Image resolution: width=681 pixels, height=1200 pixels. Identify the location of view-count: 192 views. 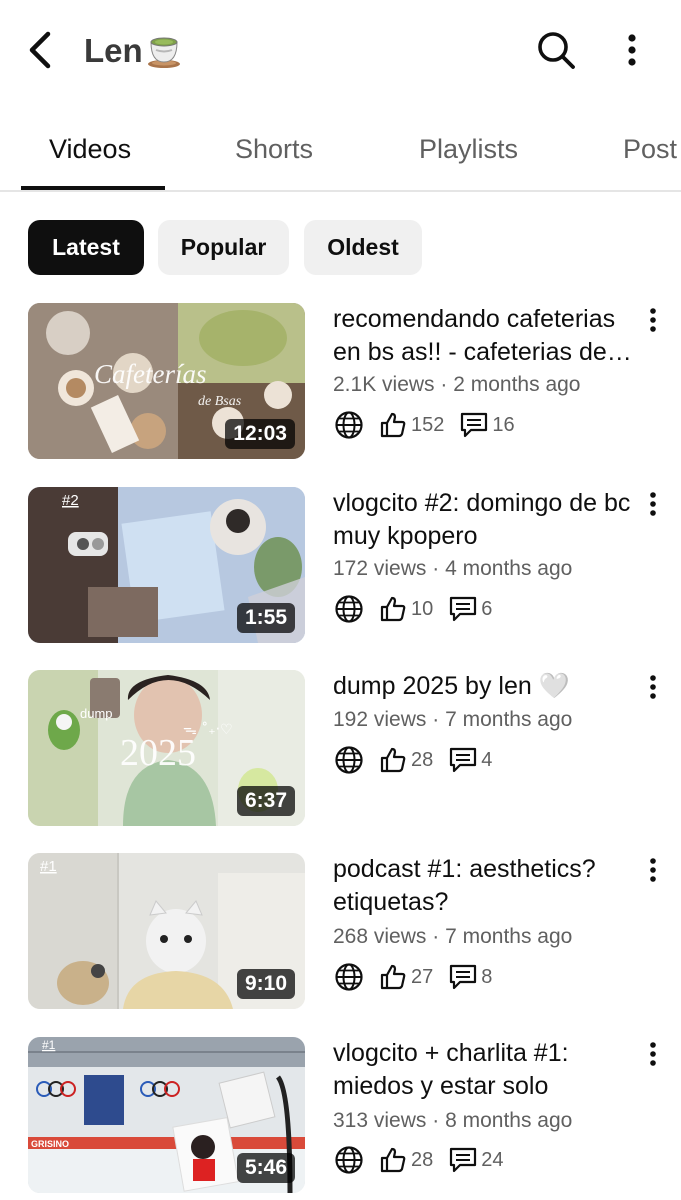
(380, 719).